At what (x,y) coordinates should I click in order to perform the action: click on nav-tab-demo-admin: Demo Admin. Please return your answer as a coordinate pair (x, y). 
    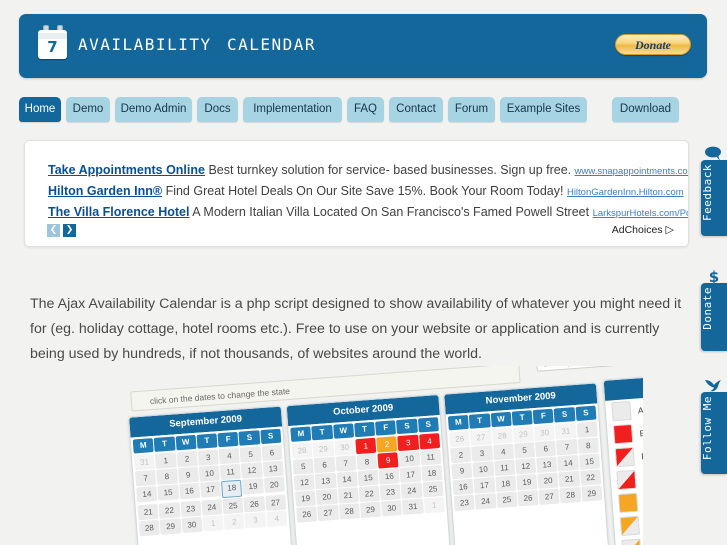
    Looking at the image, I should click on (153, 109).